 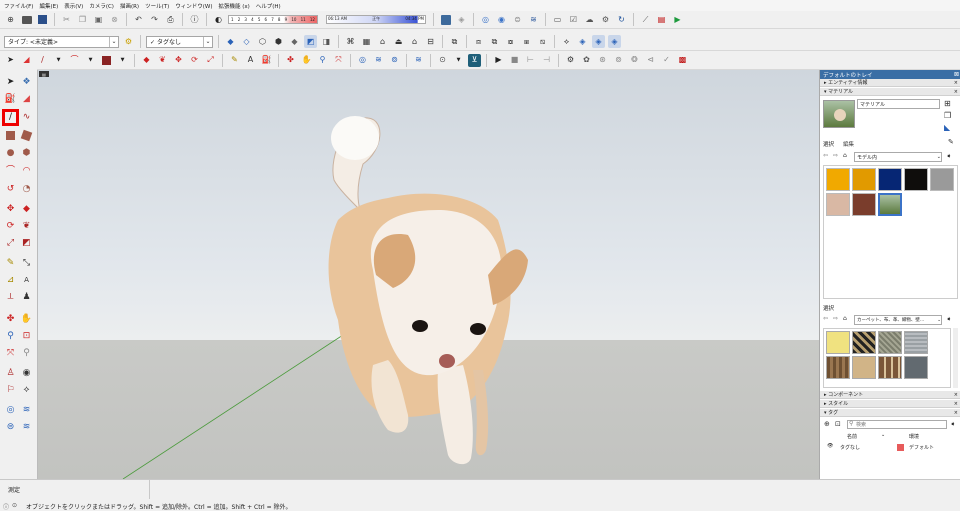 I want to click on section-plane-icon: ⧉, so click(x=454, y=41).